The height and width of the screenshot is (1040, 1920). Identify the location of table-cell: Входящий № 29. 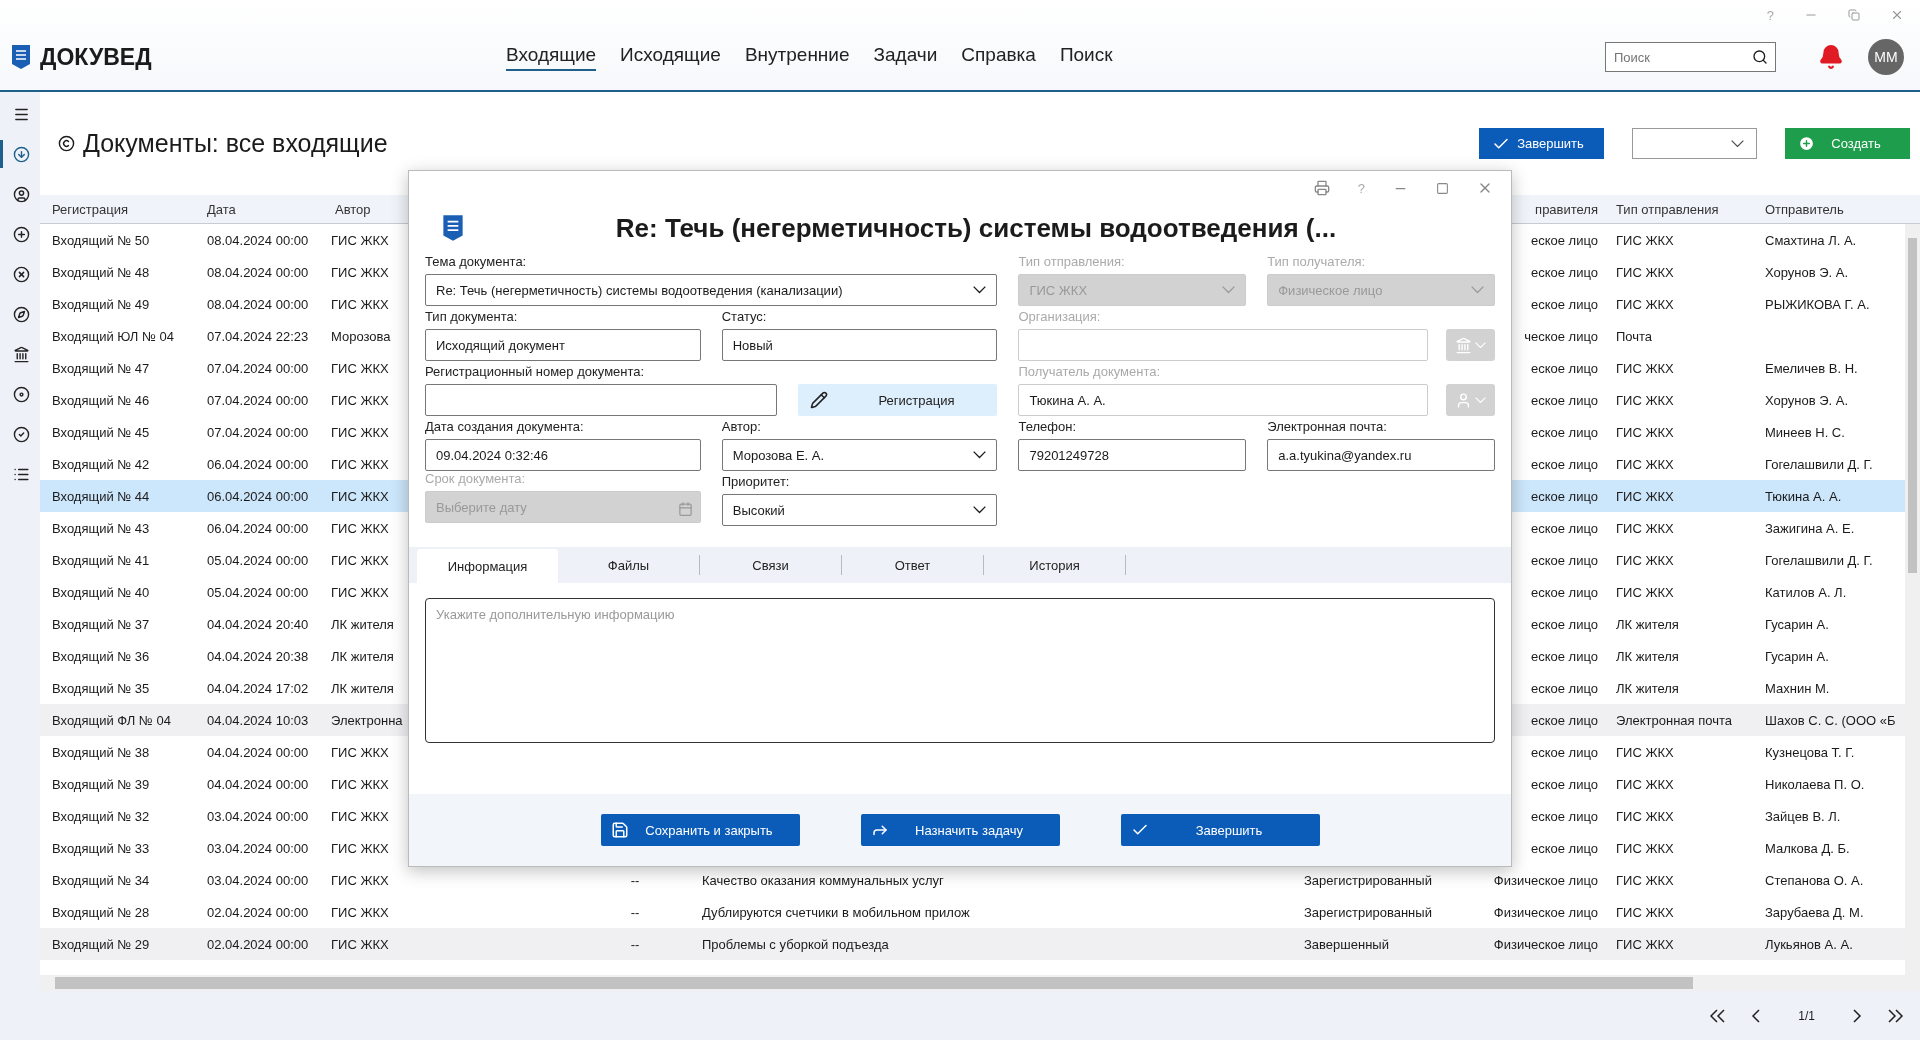
(101, 944).